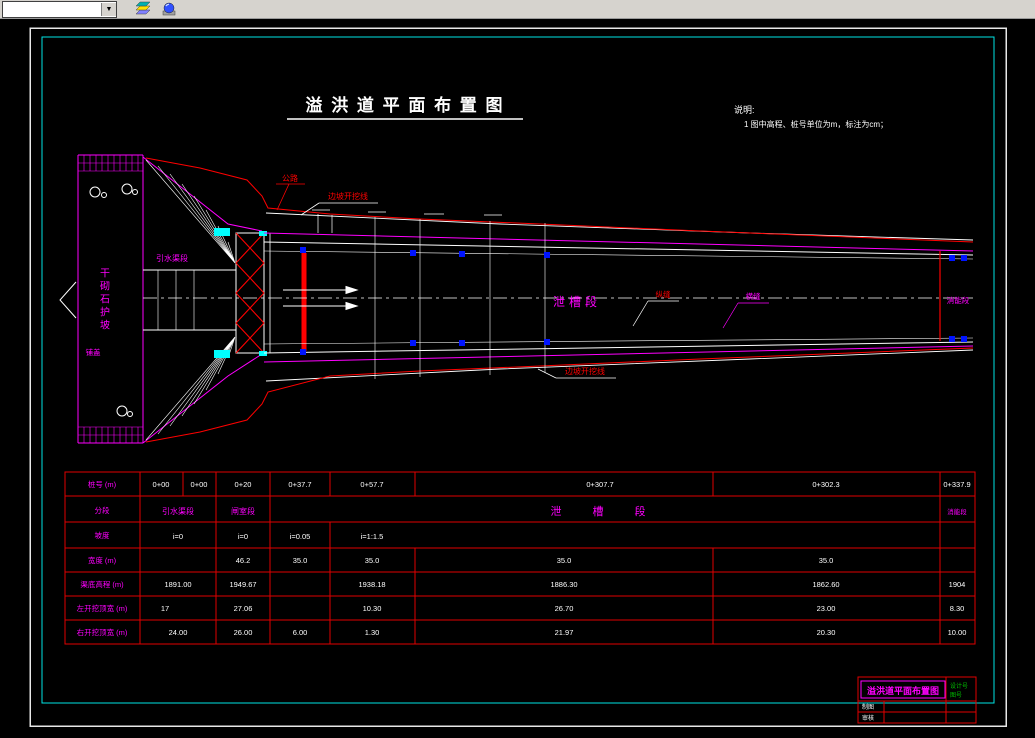  Describe the element at coordinates (93, 352) in the screenshot. I see `apron-label: 铺盖` at that location.